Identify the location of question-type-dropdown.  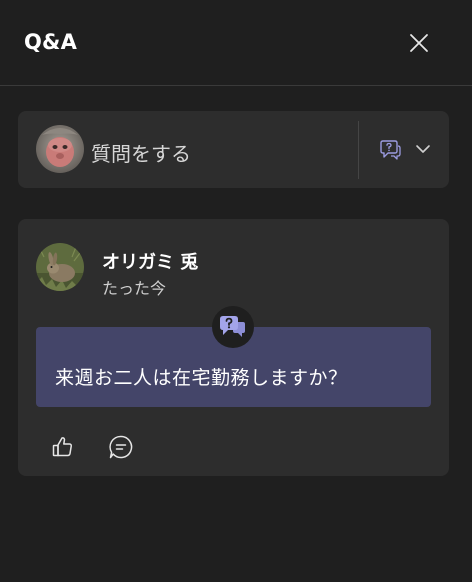
(405, 149).